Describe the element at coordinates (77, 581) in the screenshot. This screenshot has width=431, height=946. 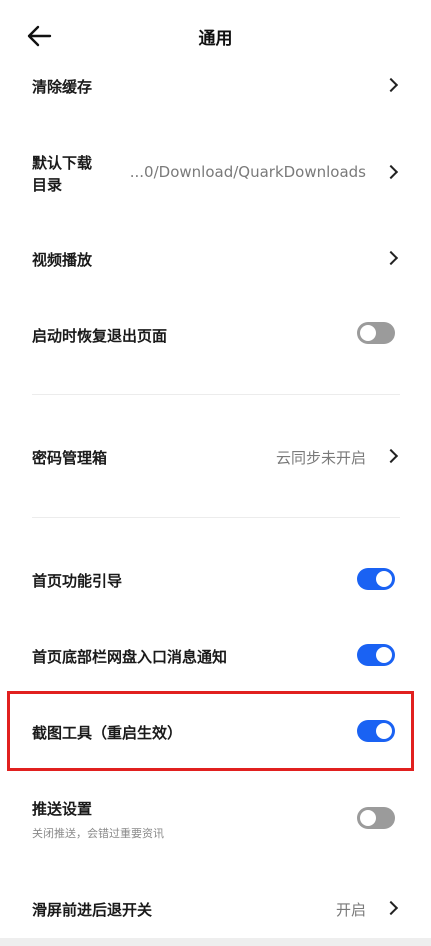
I see `setting-label: 首页功能引导` at that location.